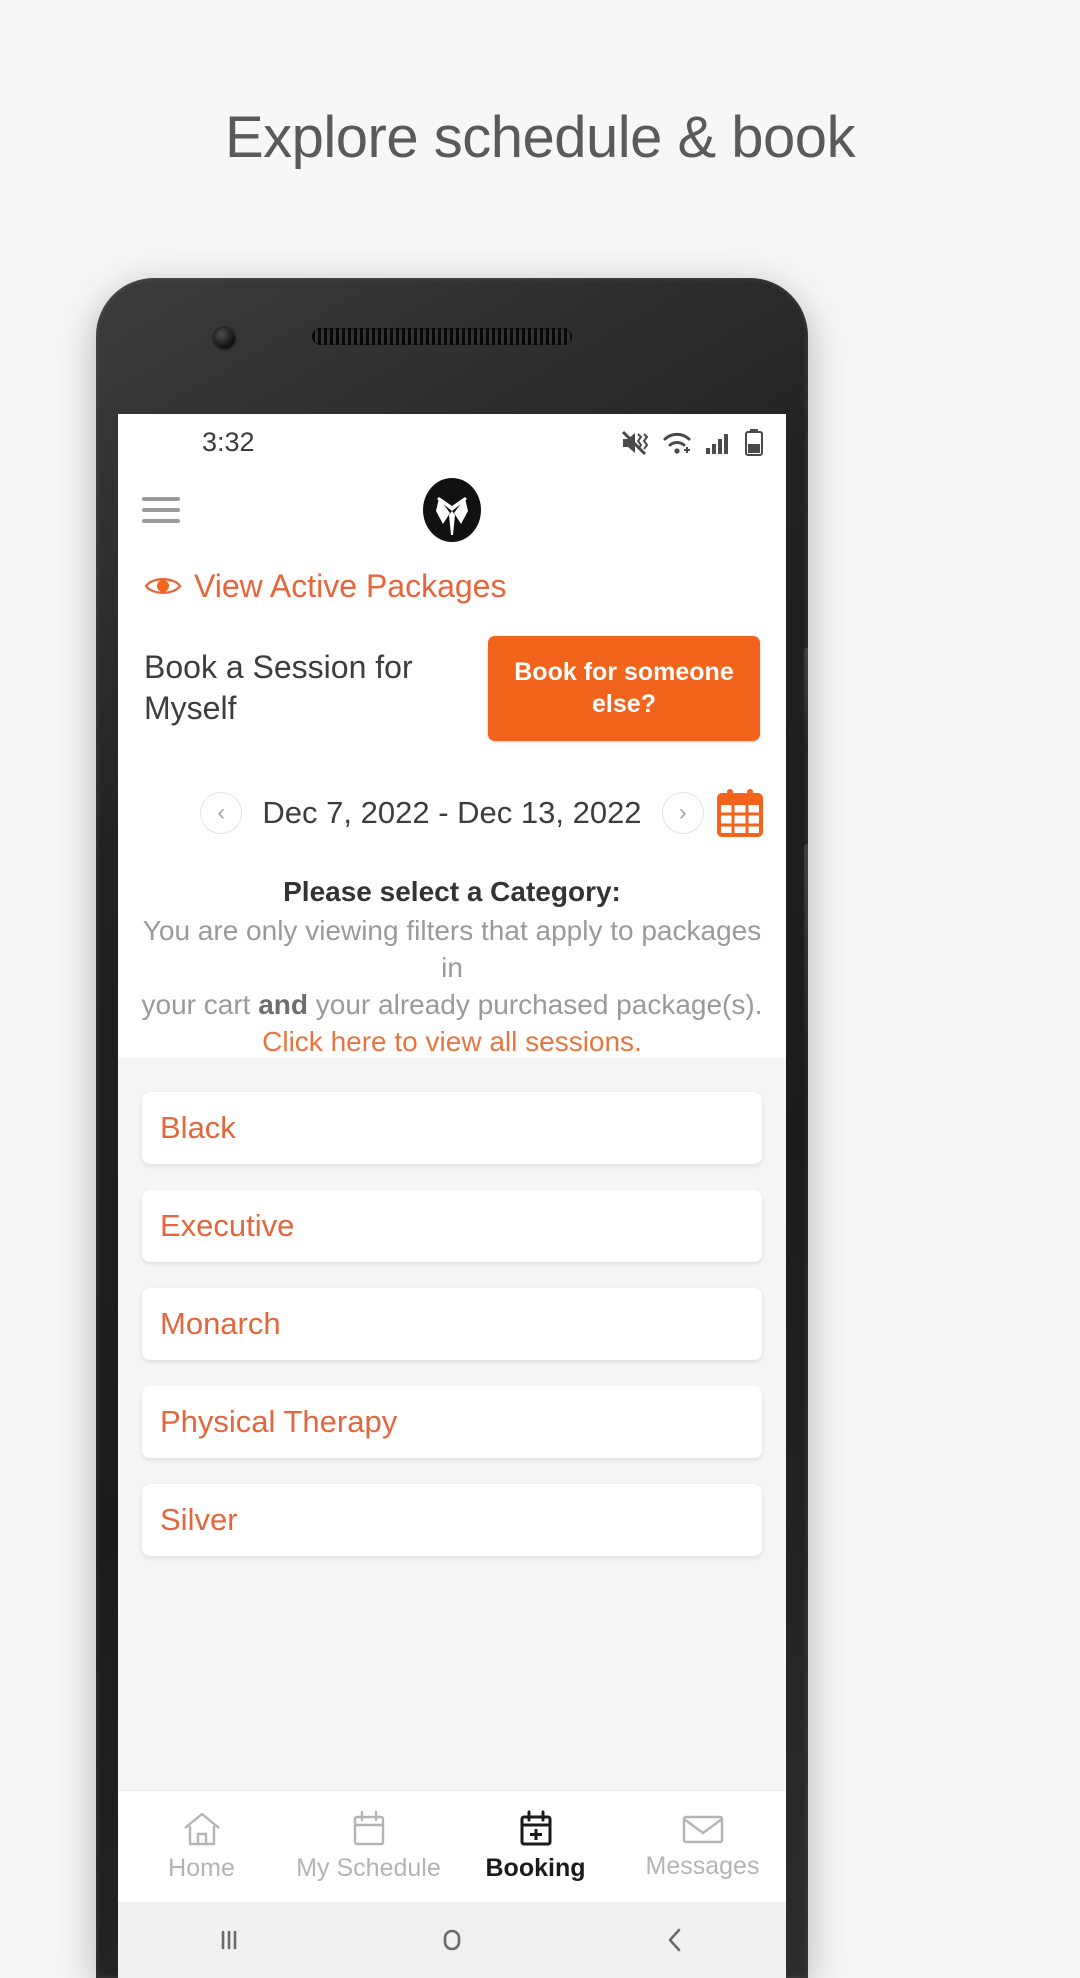 Image resolution: width=1080 pixels, height=1978 pixels. I want to click on date-range-label: Dec 7, 2022 - Dec 13, 2022, so click(452, 812).